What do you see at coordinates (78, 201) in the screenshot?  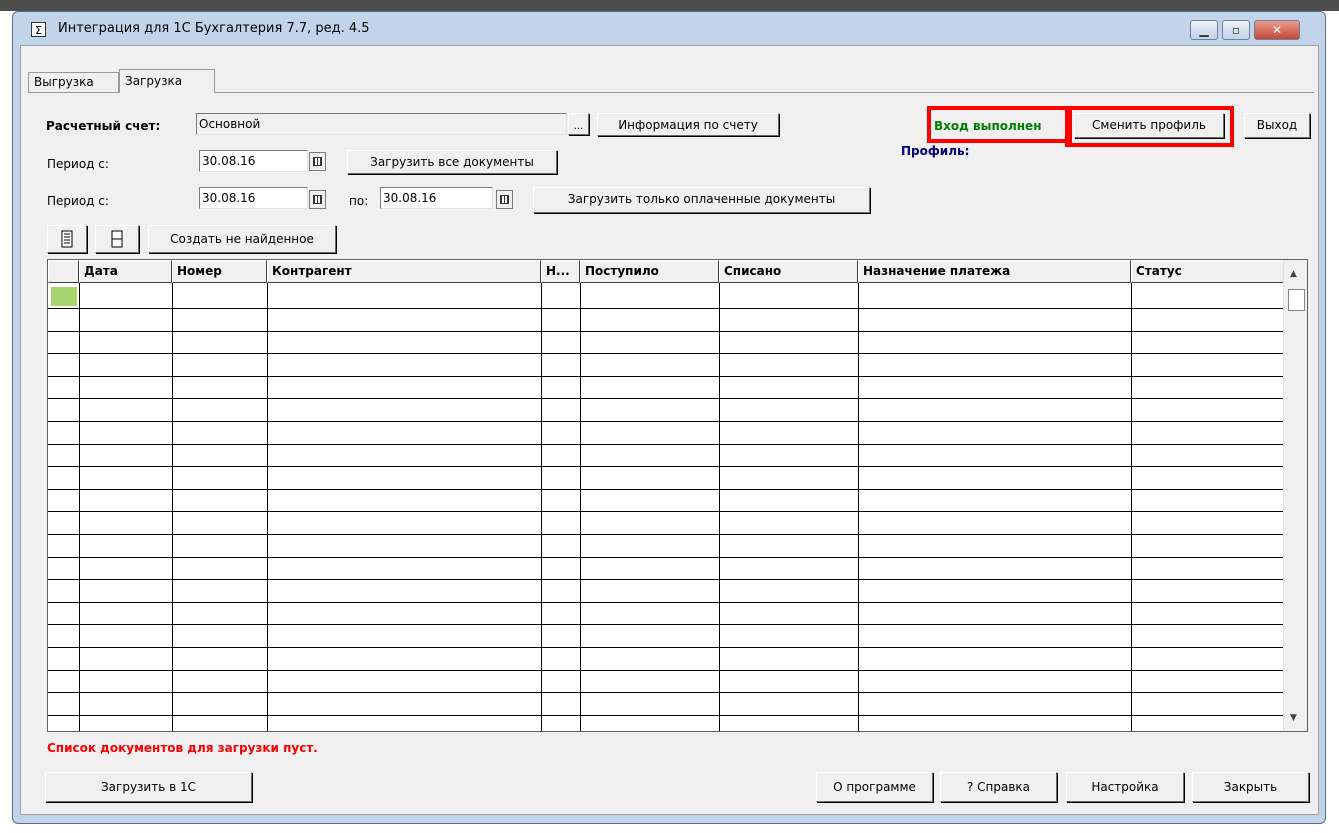 I see `period2-label: Период с:` at bounding box center [78, 201].